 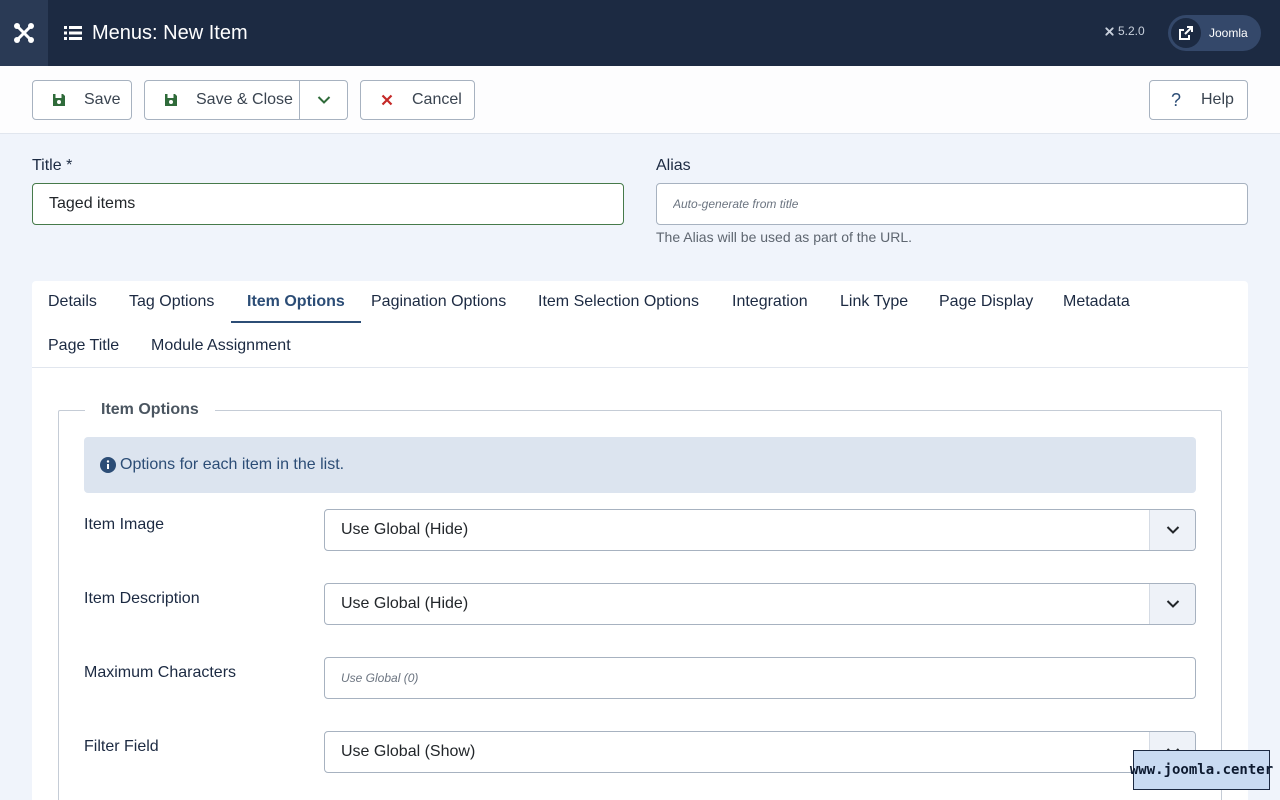 What do you see at coordinates (328, 204) in the screenshot?
I see `title-input` at bounding box center [328, 204].